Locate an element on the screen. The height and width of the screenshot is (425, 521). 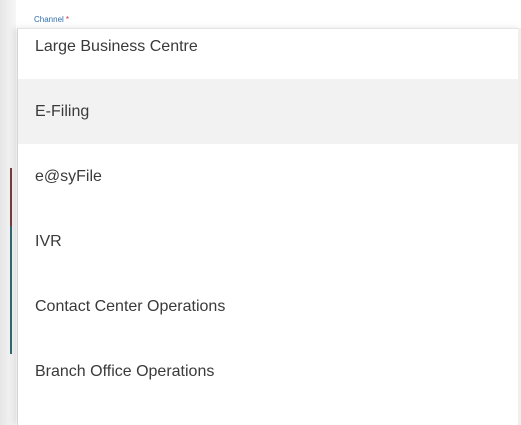
option-label: Branch Office Operations is located at coordinates (125, 371).